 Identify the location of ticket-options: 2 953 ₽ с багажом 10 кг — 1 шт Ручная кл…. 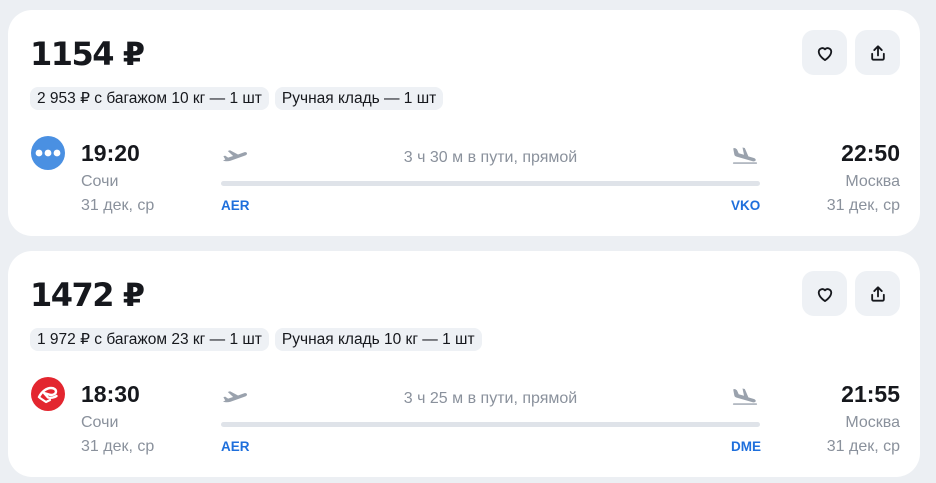
(237, 98).